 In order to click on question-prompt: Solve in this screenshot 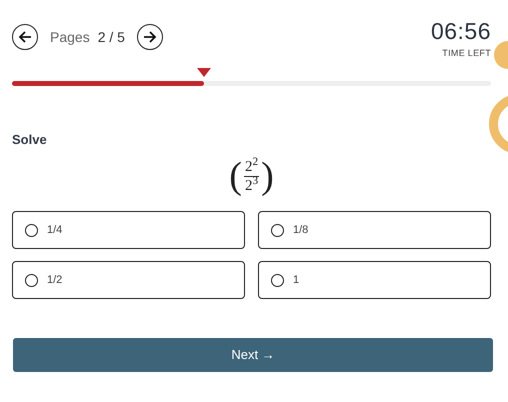, I will do `click(30, 139)`.